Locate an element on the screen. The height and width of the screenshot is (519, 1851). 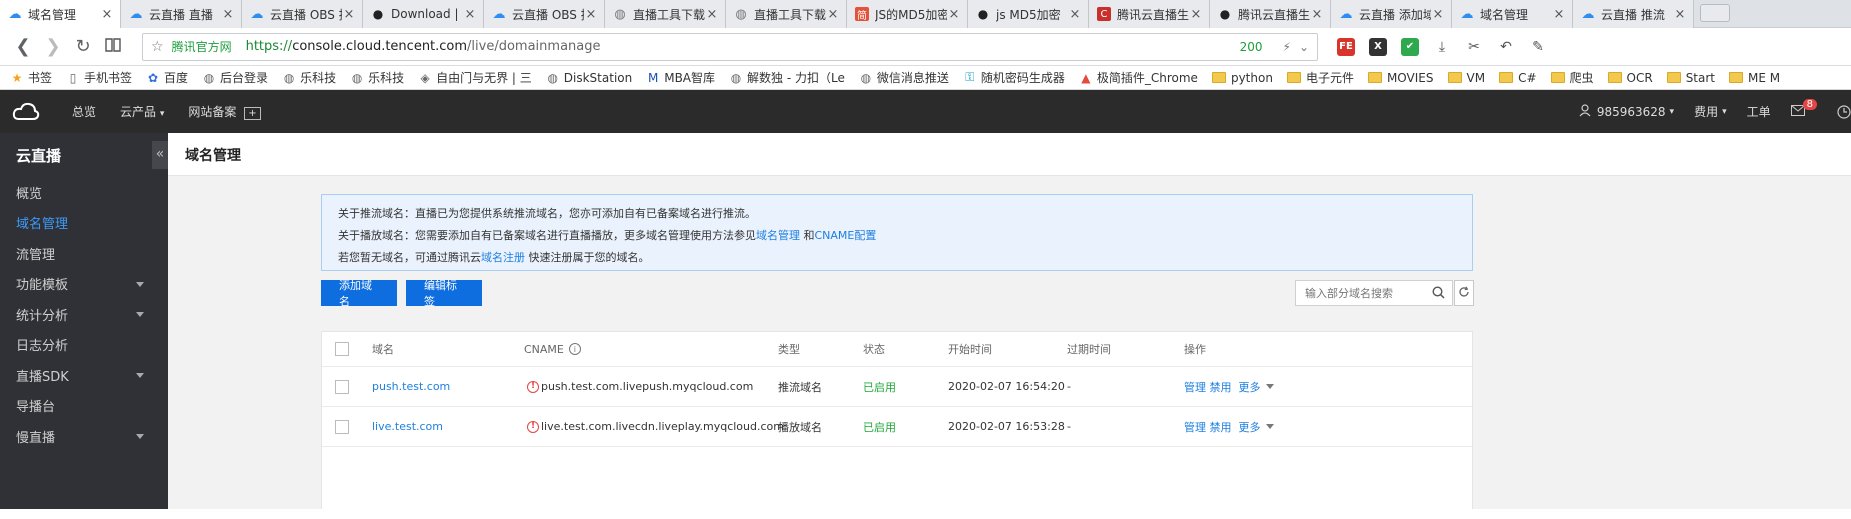
bookmark-item: ★ 书签 is located at coordinates (31, 77).